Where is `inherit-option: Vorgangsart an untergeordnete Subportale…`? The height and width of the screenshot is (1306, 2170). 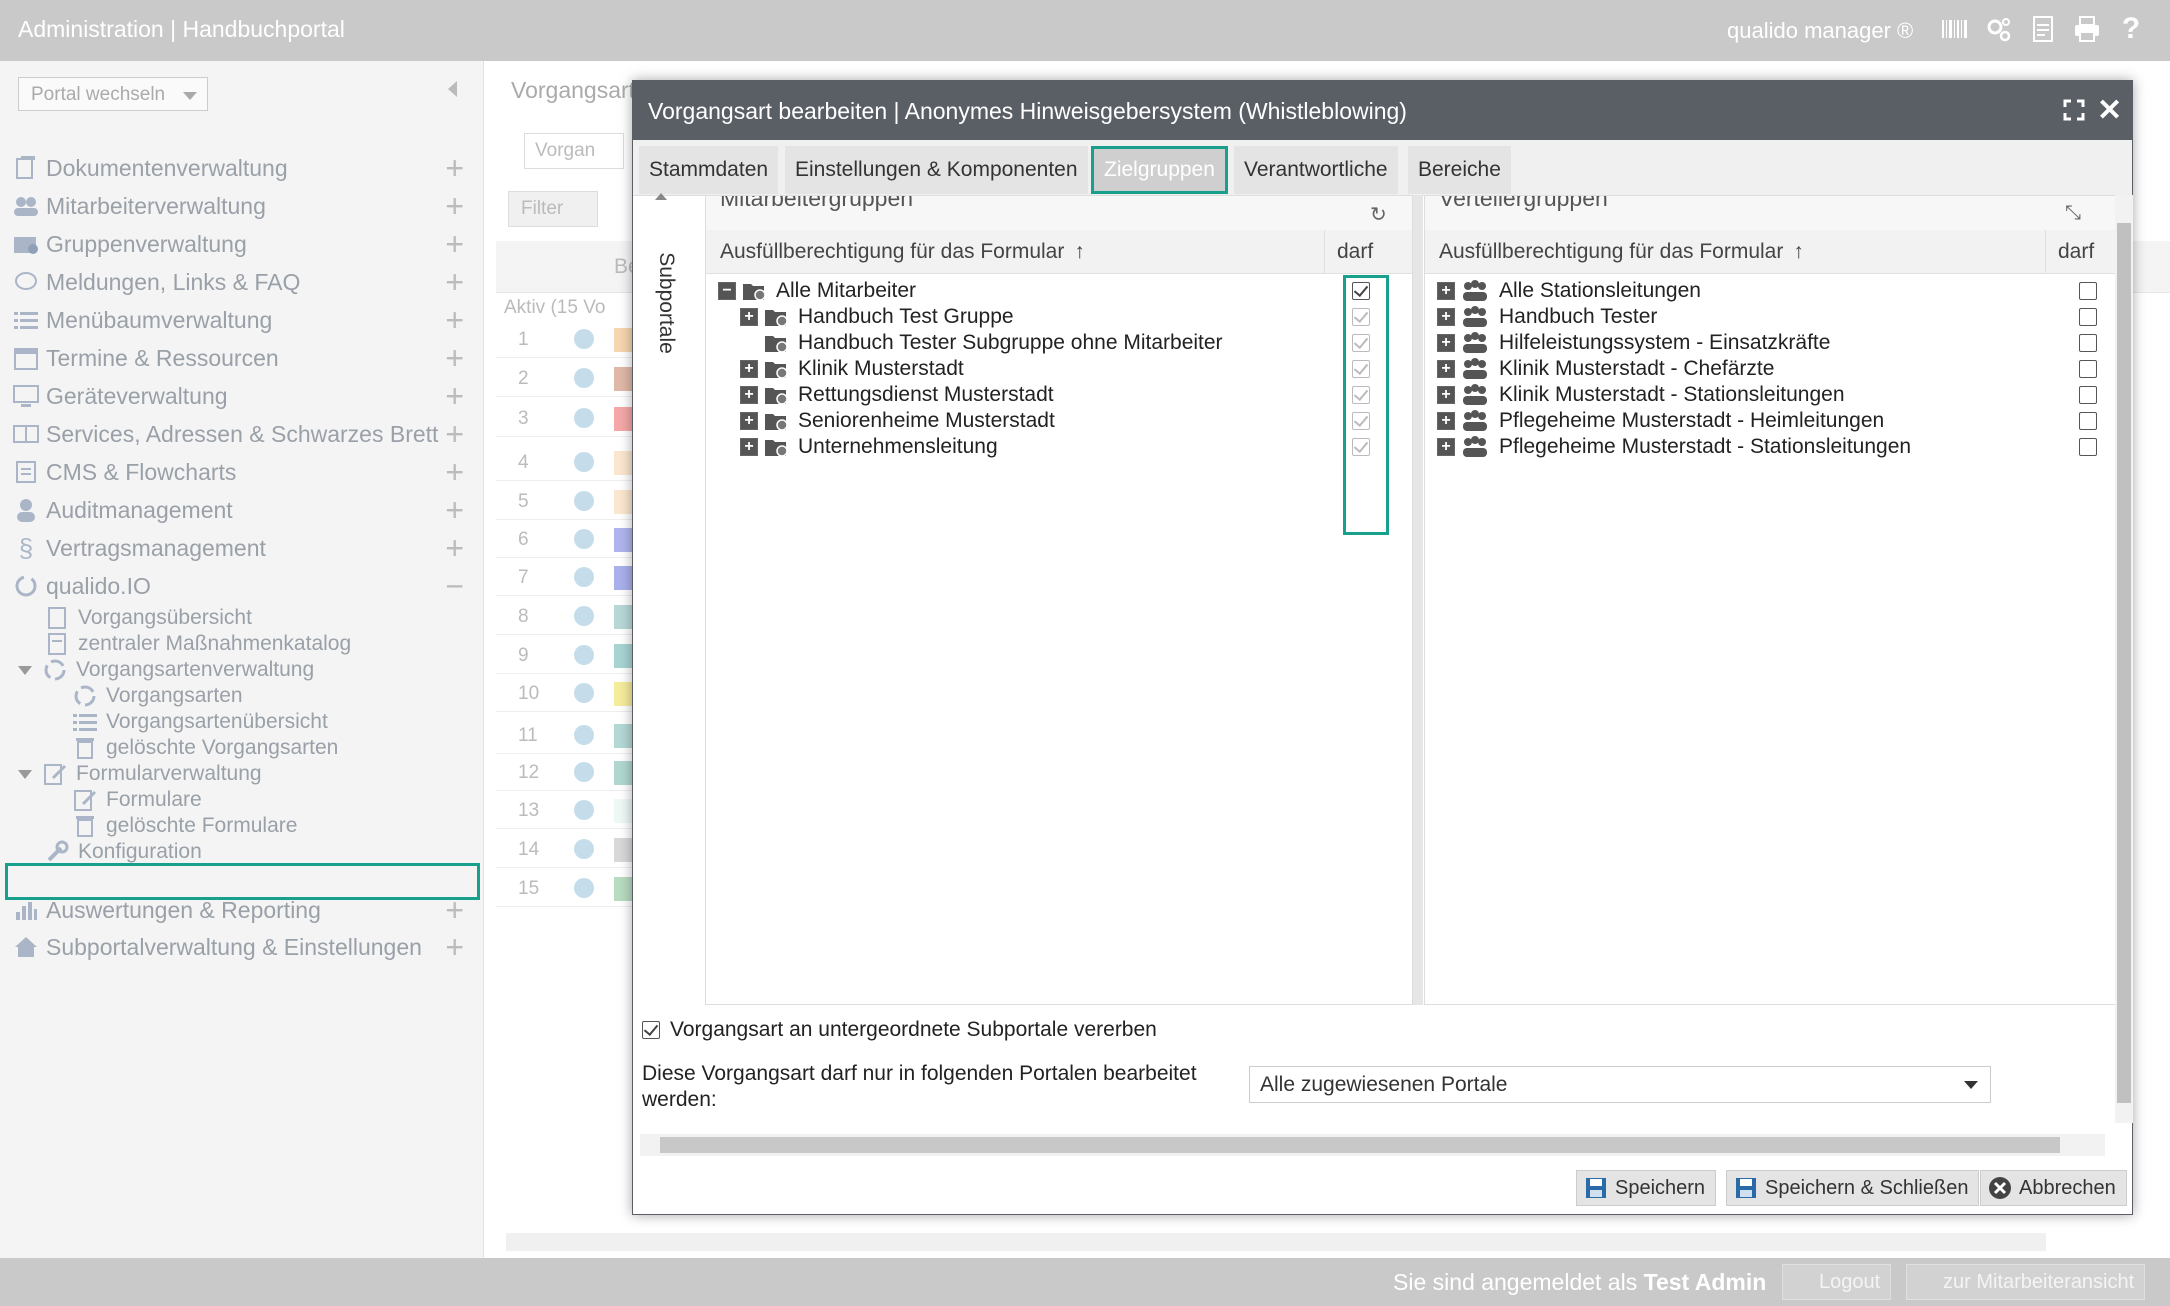 inherit-option: Vorgangsart an untergeordnete Subportale… is located at coordinates (899, 1030).